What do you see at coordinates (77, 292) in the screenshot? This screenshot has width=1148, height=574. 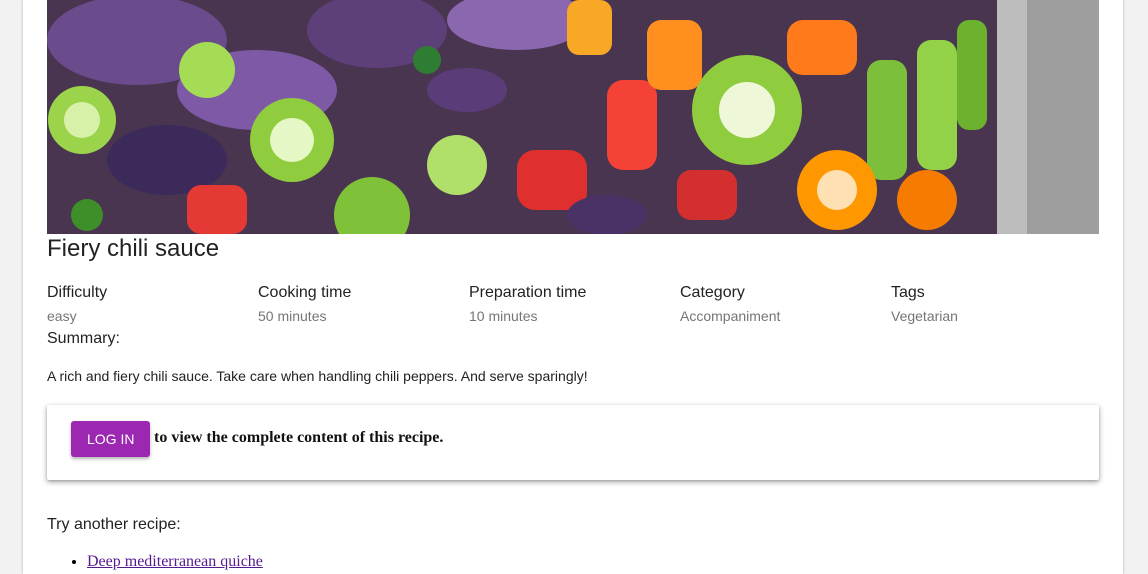 I see `meta-label: Difficulty` at bounding box center [77, 292].